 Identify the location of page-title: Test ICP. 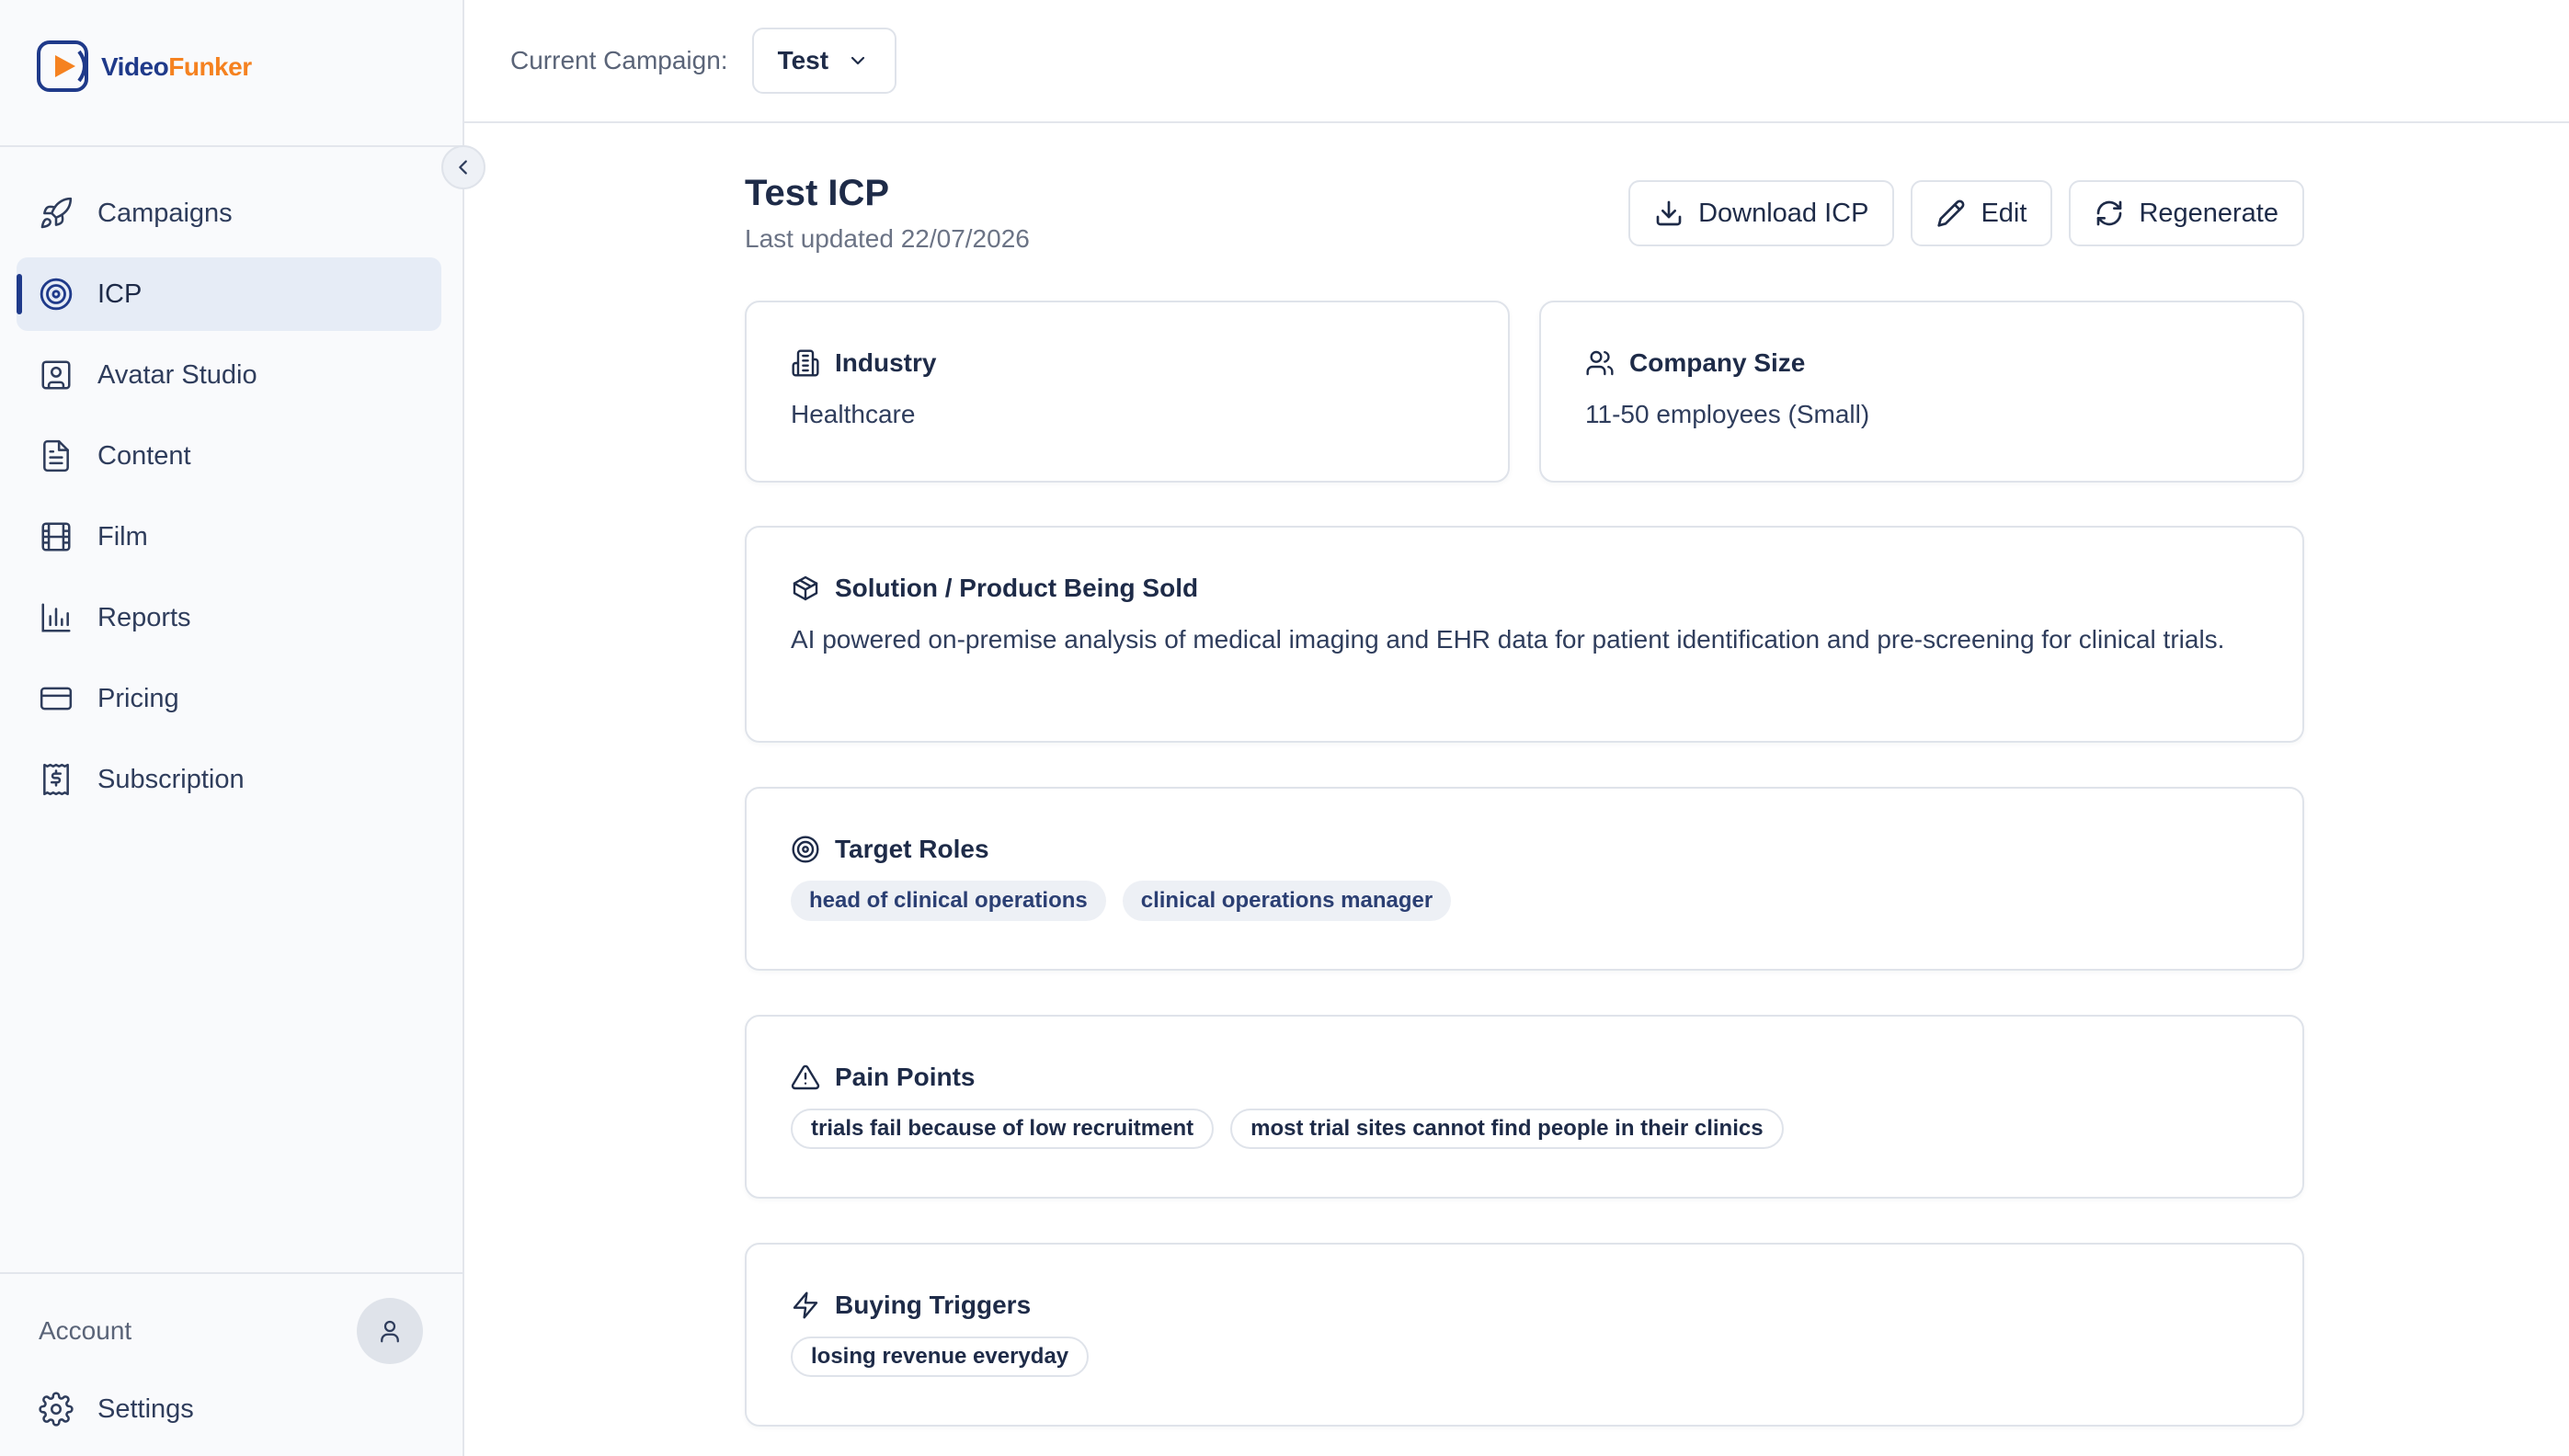
(817, 193).